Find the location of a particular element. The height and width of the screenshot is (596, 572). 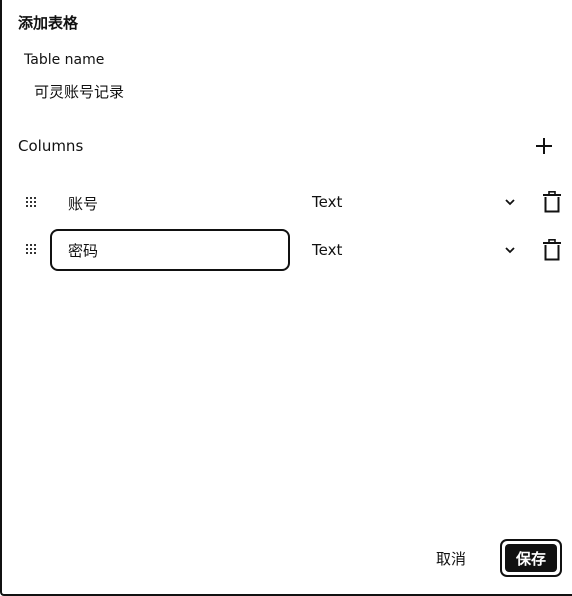

save-button-label: 保存 is located at coordinates (531, 558).